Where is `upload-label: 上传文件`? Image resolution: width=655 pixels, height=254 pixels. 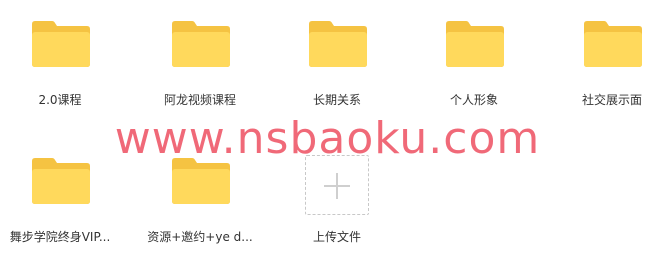
upload-label: 上传文件 is located at coordinates (337, 237).